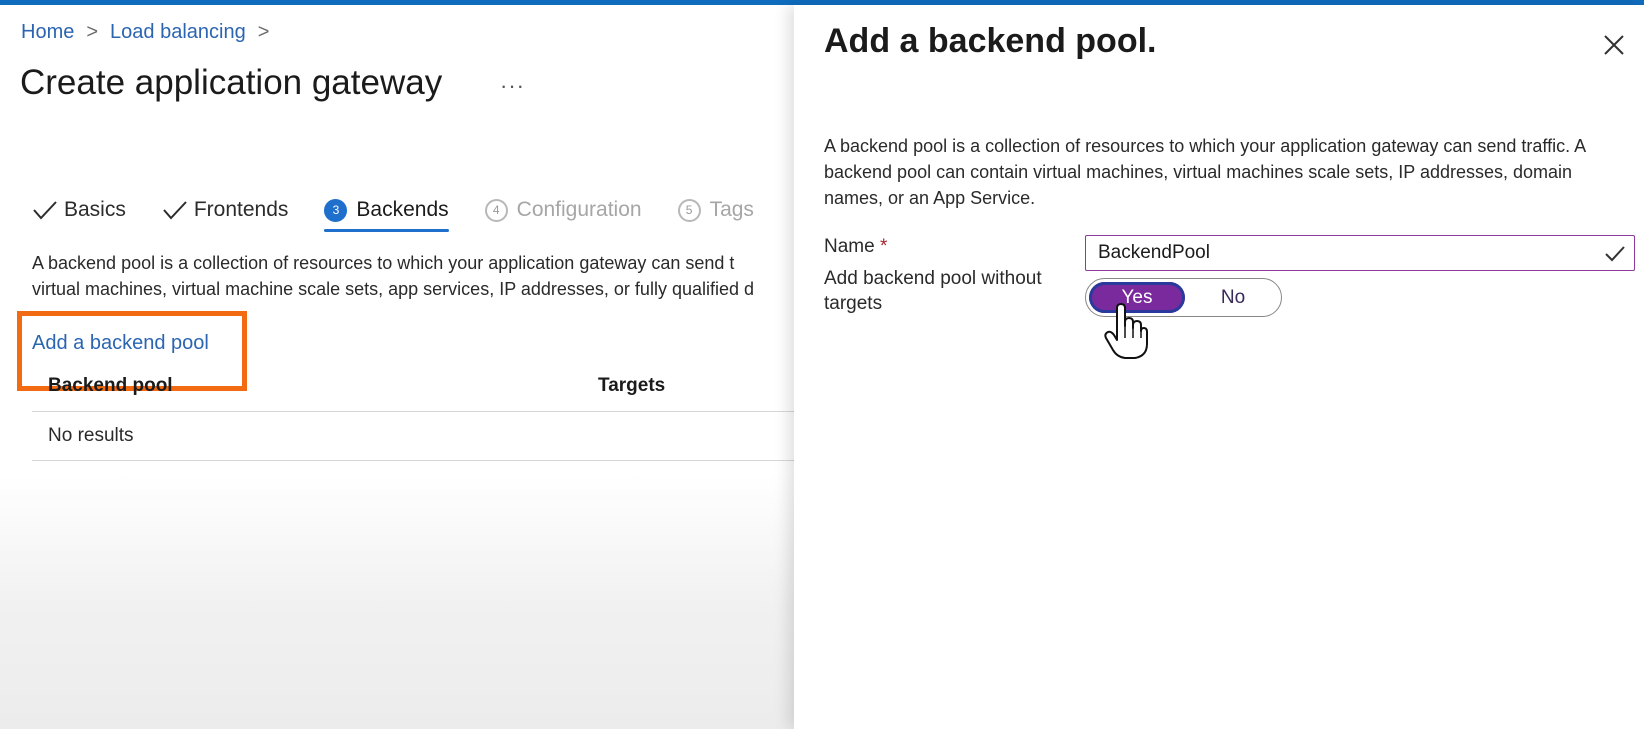 The height and width of the screenshot is (729, 1644). I want to click on column-header-targets: Targets, so click(631, 386).